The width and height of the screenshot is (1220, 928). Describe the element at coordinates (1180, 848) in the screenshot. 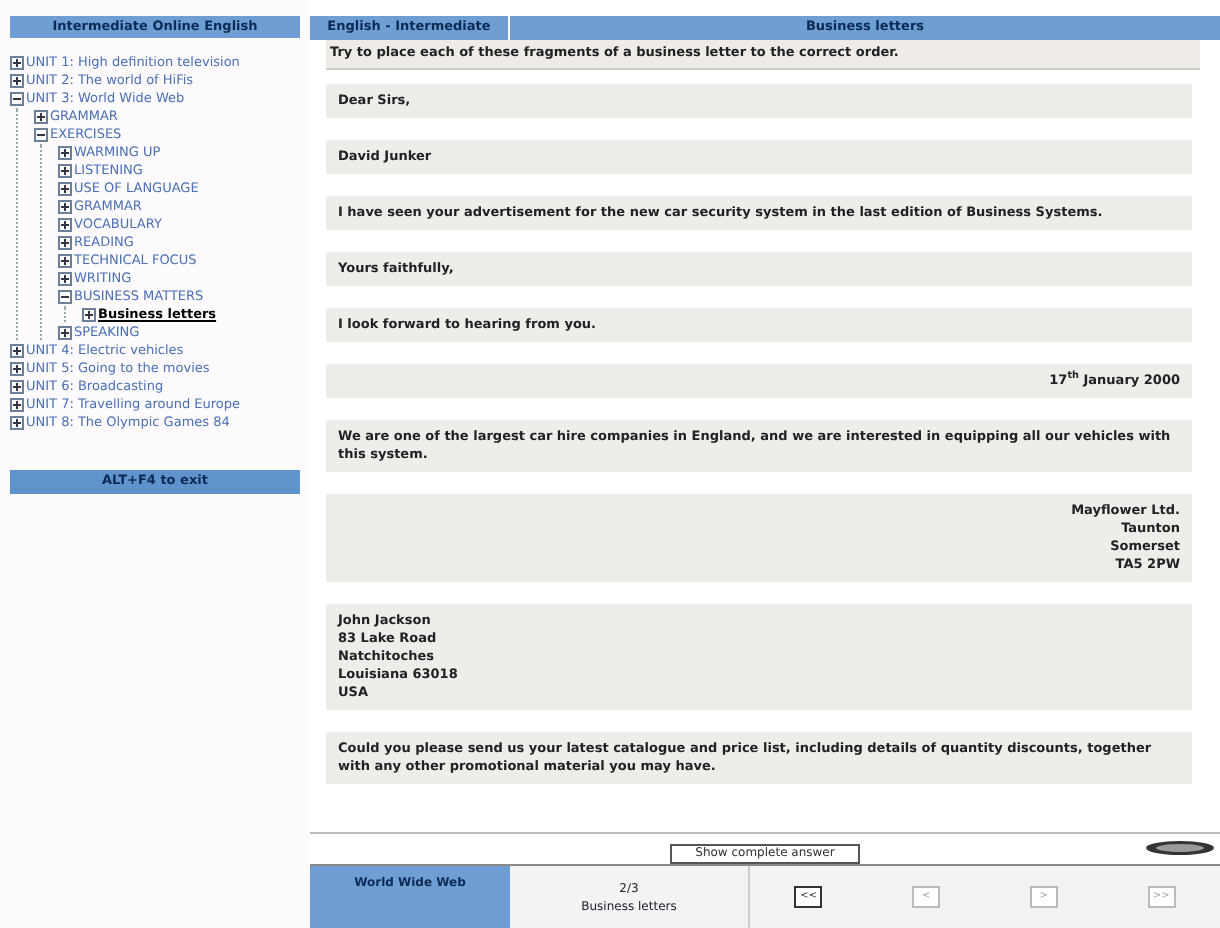

I see `logo-icon` at that location.